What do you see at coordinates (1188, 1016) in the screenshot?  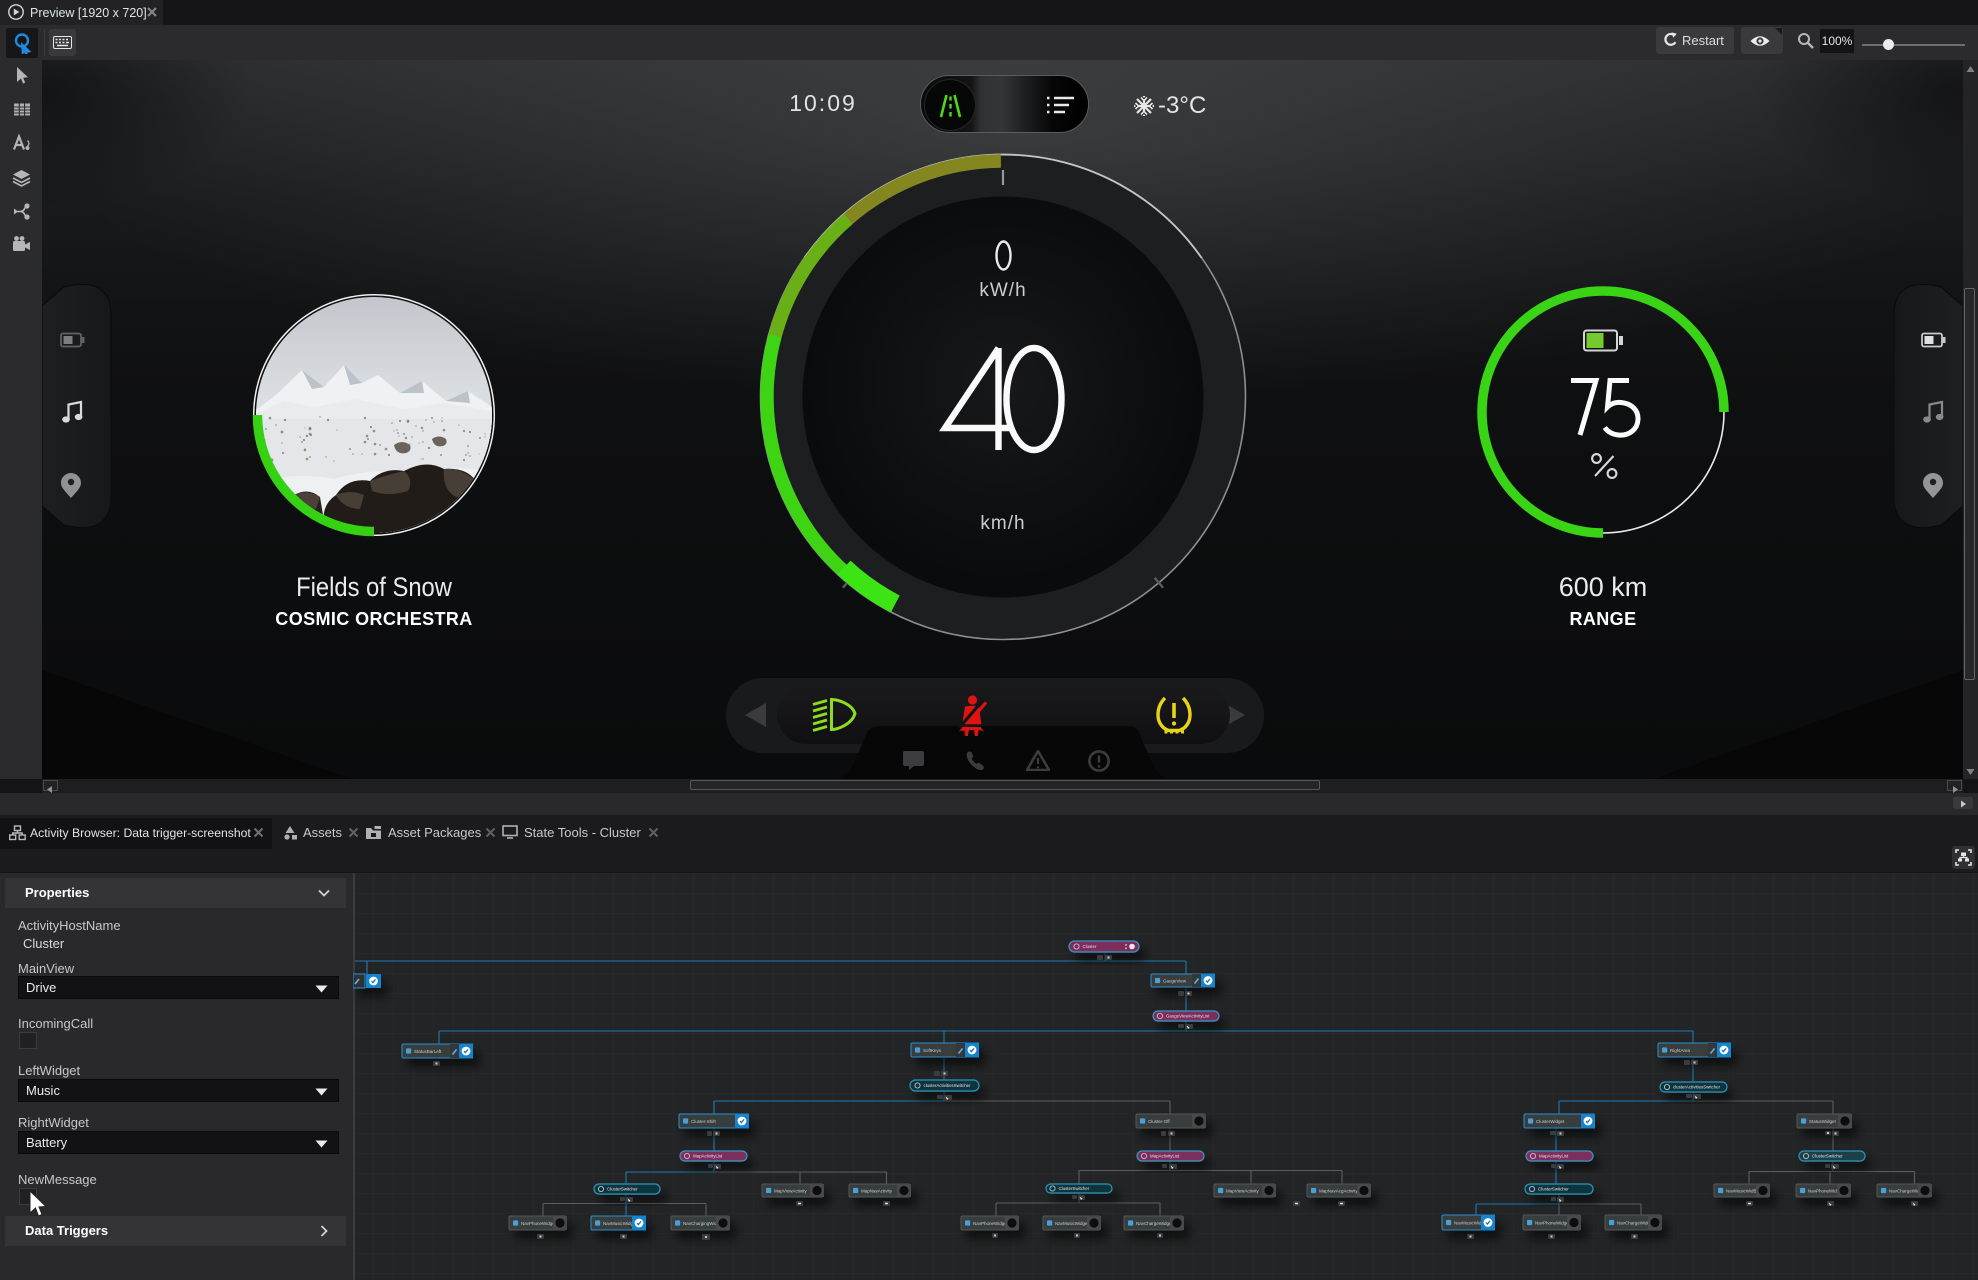 I see `svg-text: GaugeViewActivityList` at bounding box center [1188, 1016].